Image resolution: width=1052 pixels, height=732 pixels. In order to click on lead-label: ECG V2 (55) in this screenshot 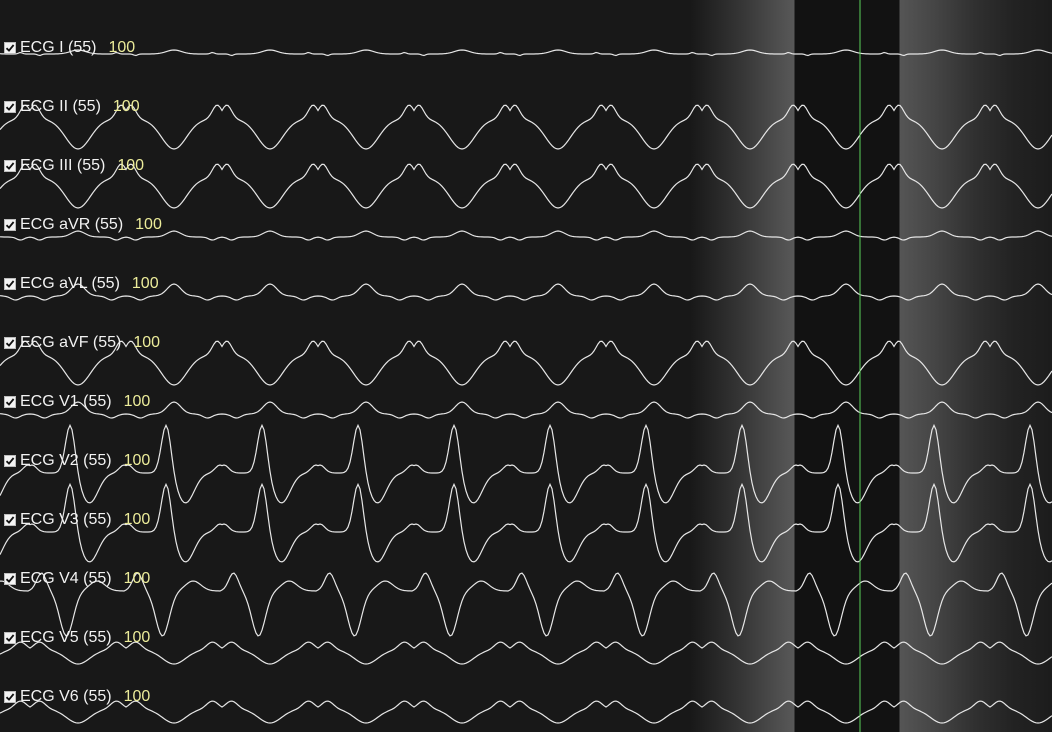, I will do `click(66, 460)`.